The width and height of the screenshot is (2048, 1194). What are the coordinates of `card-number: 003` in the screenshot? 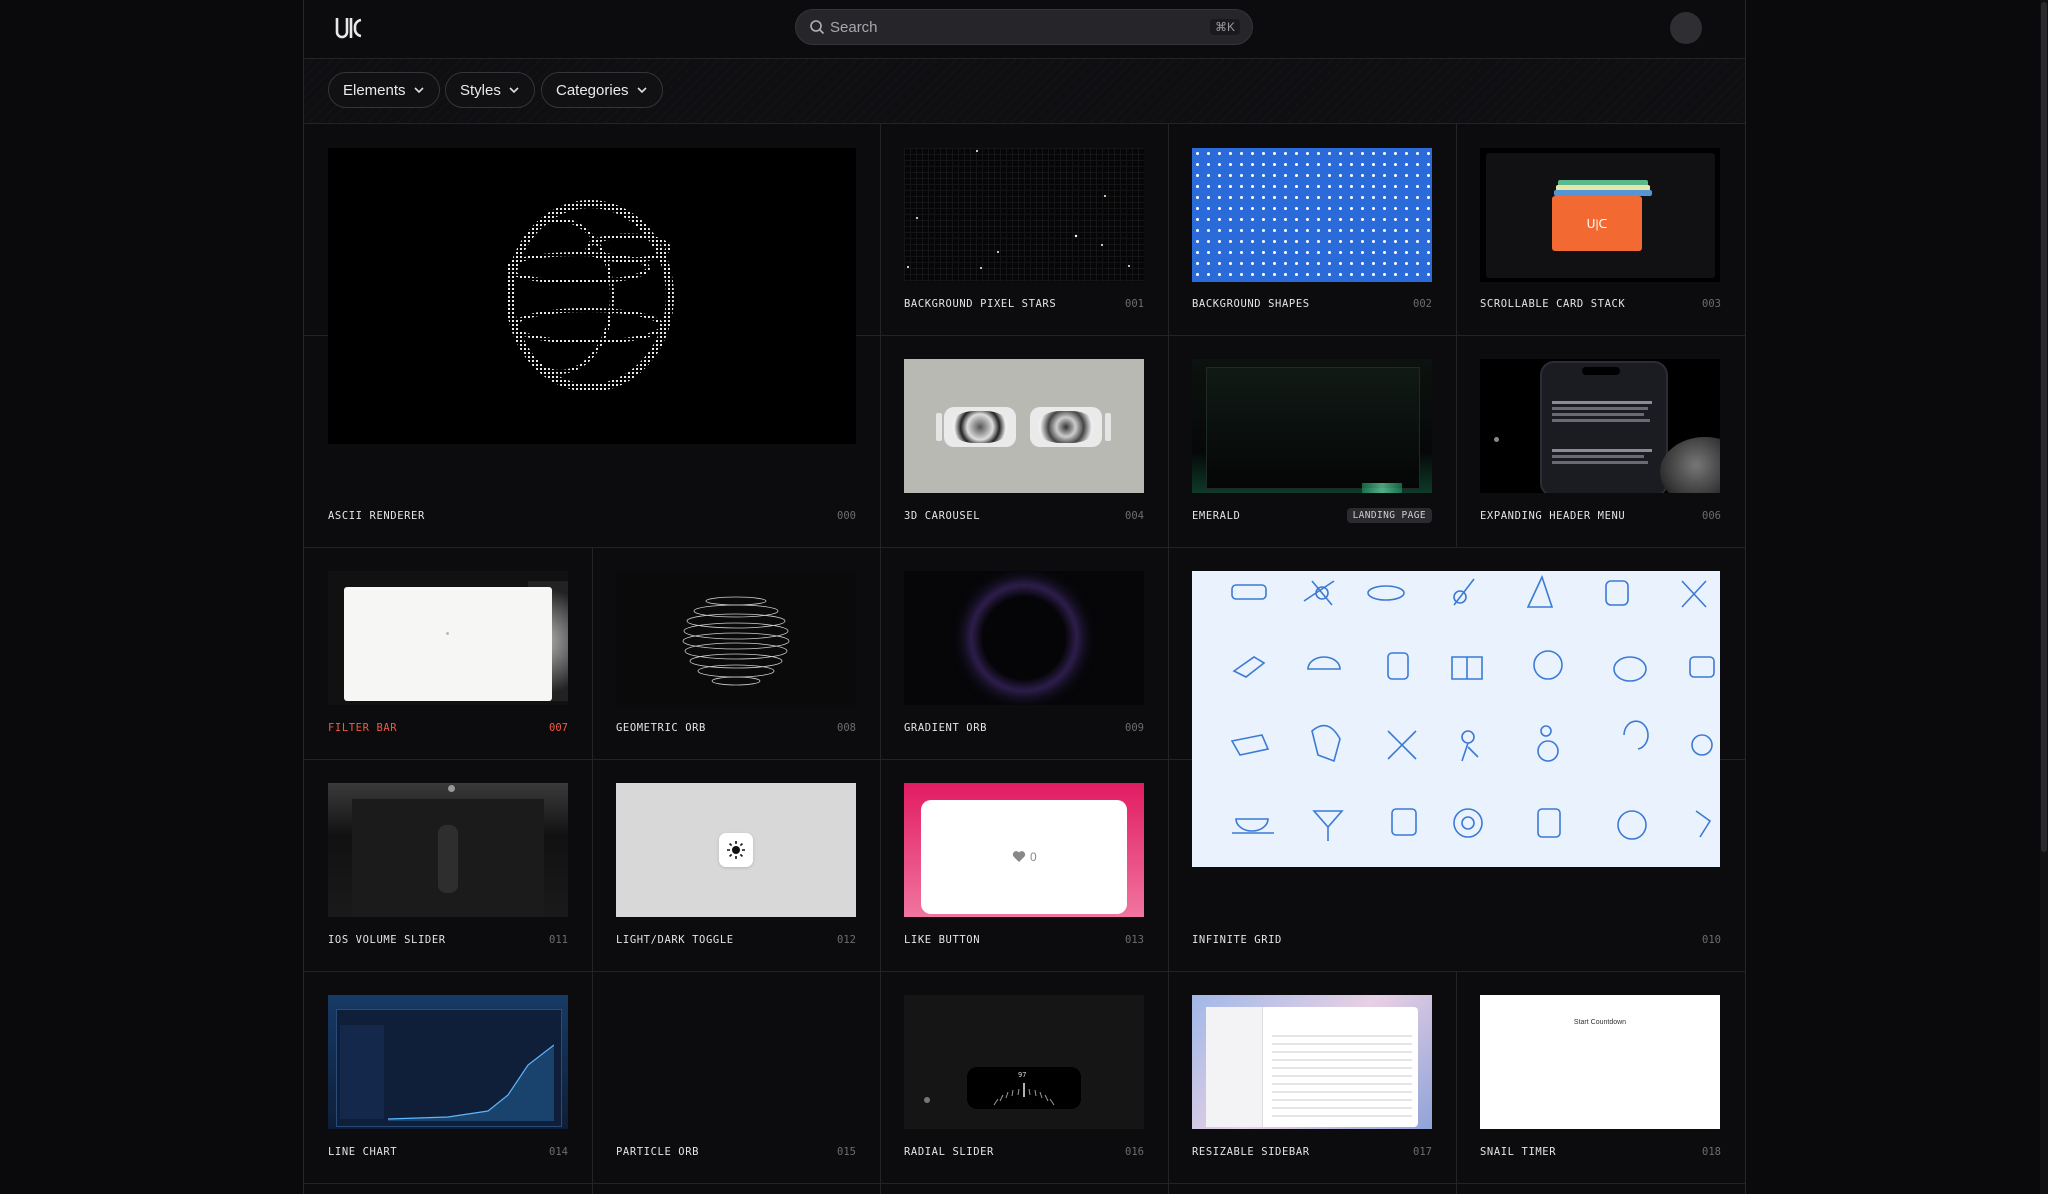 It's located at (1711, 304).